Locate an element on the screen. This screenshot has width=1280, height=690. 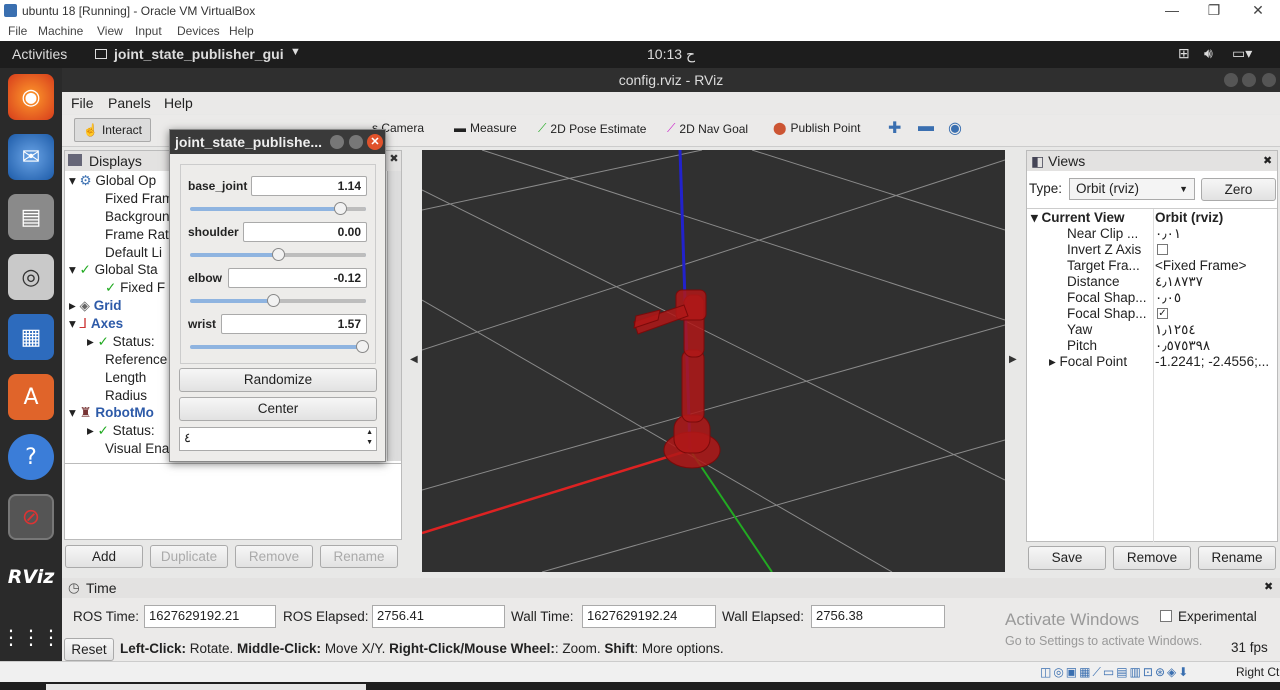
joint-value-elbow: -0.12 is located at coordinates (297, 278).